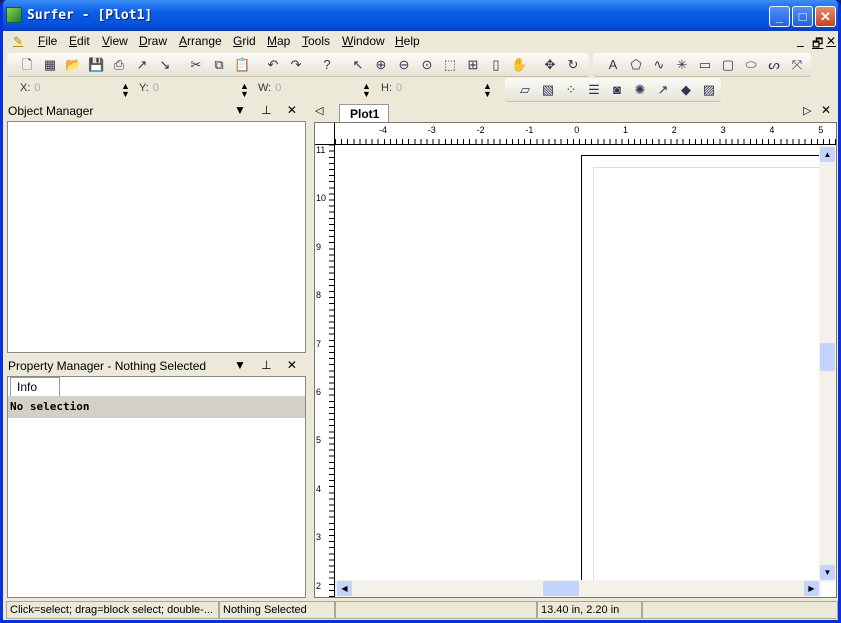 The width and height of the screenshot is (841, 623). I want to click on image-icon: ▨, so click(709, 90).